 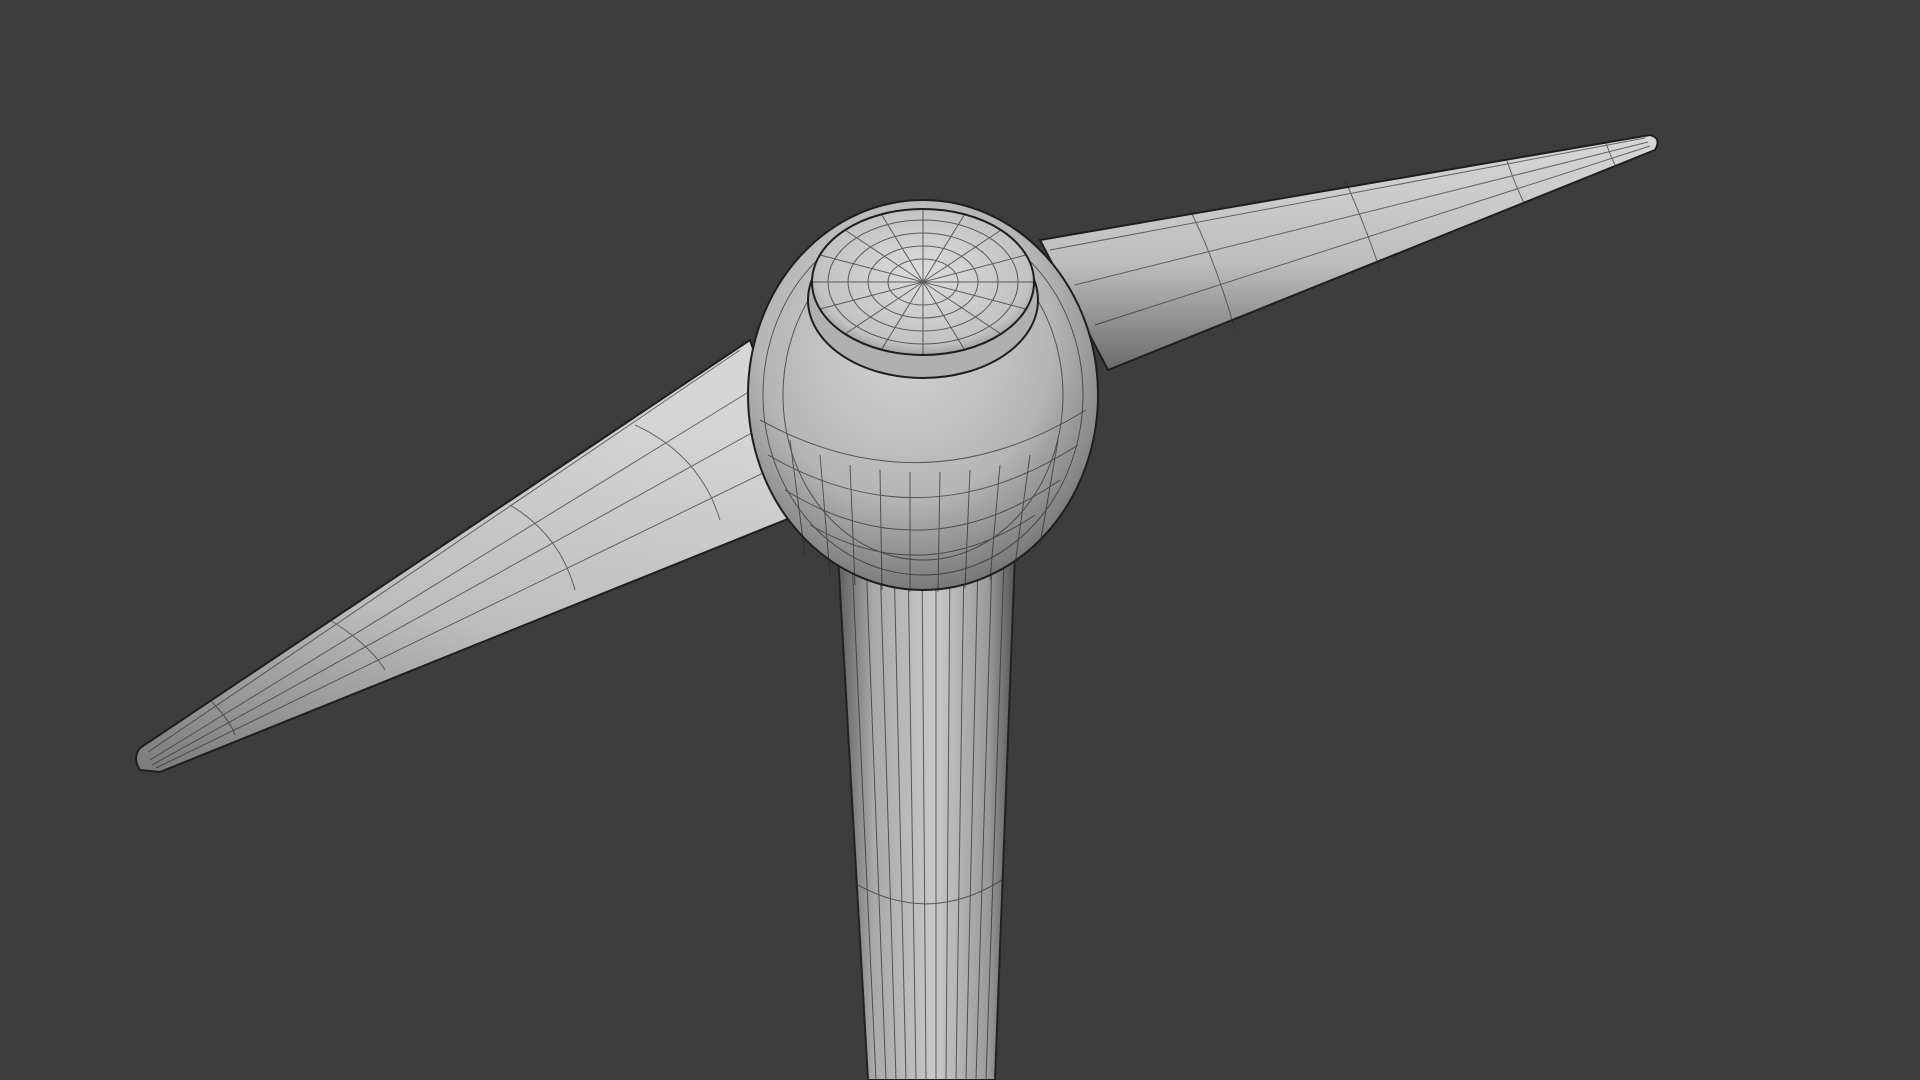 I want to click on hub-cap, so click(x=923, y=293).